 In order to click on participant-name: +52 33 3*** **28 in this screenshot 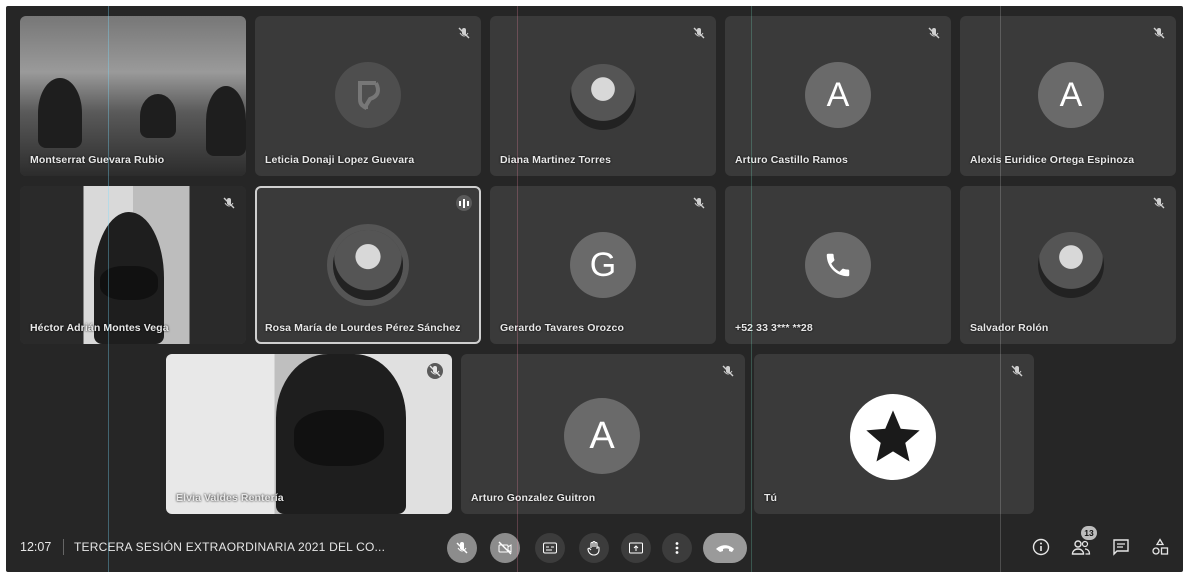, I will do `click(774, 328)`.